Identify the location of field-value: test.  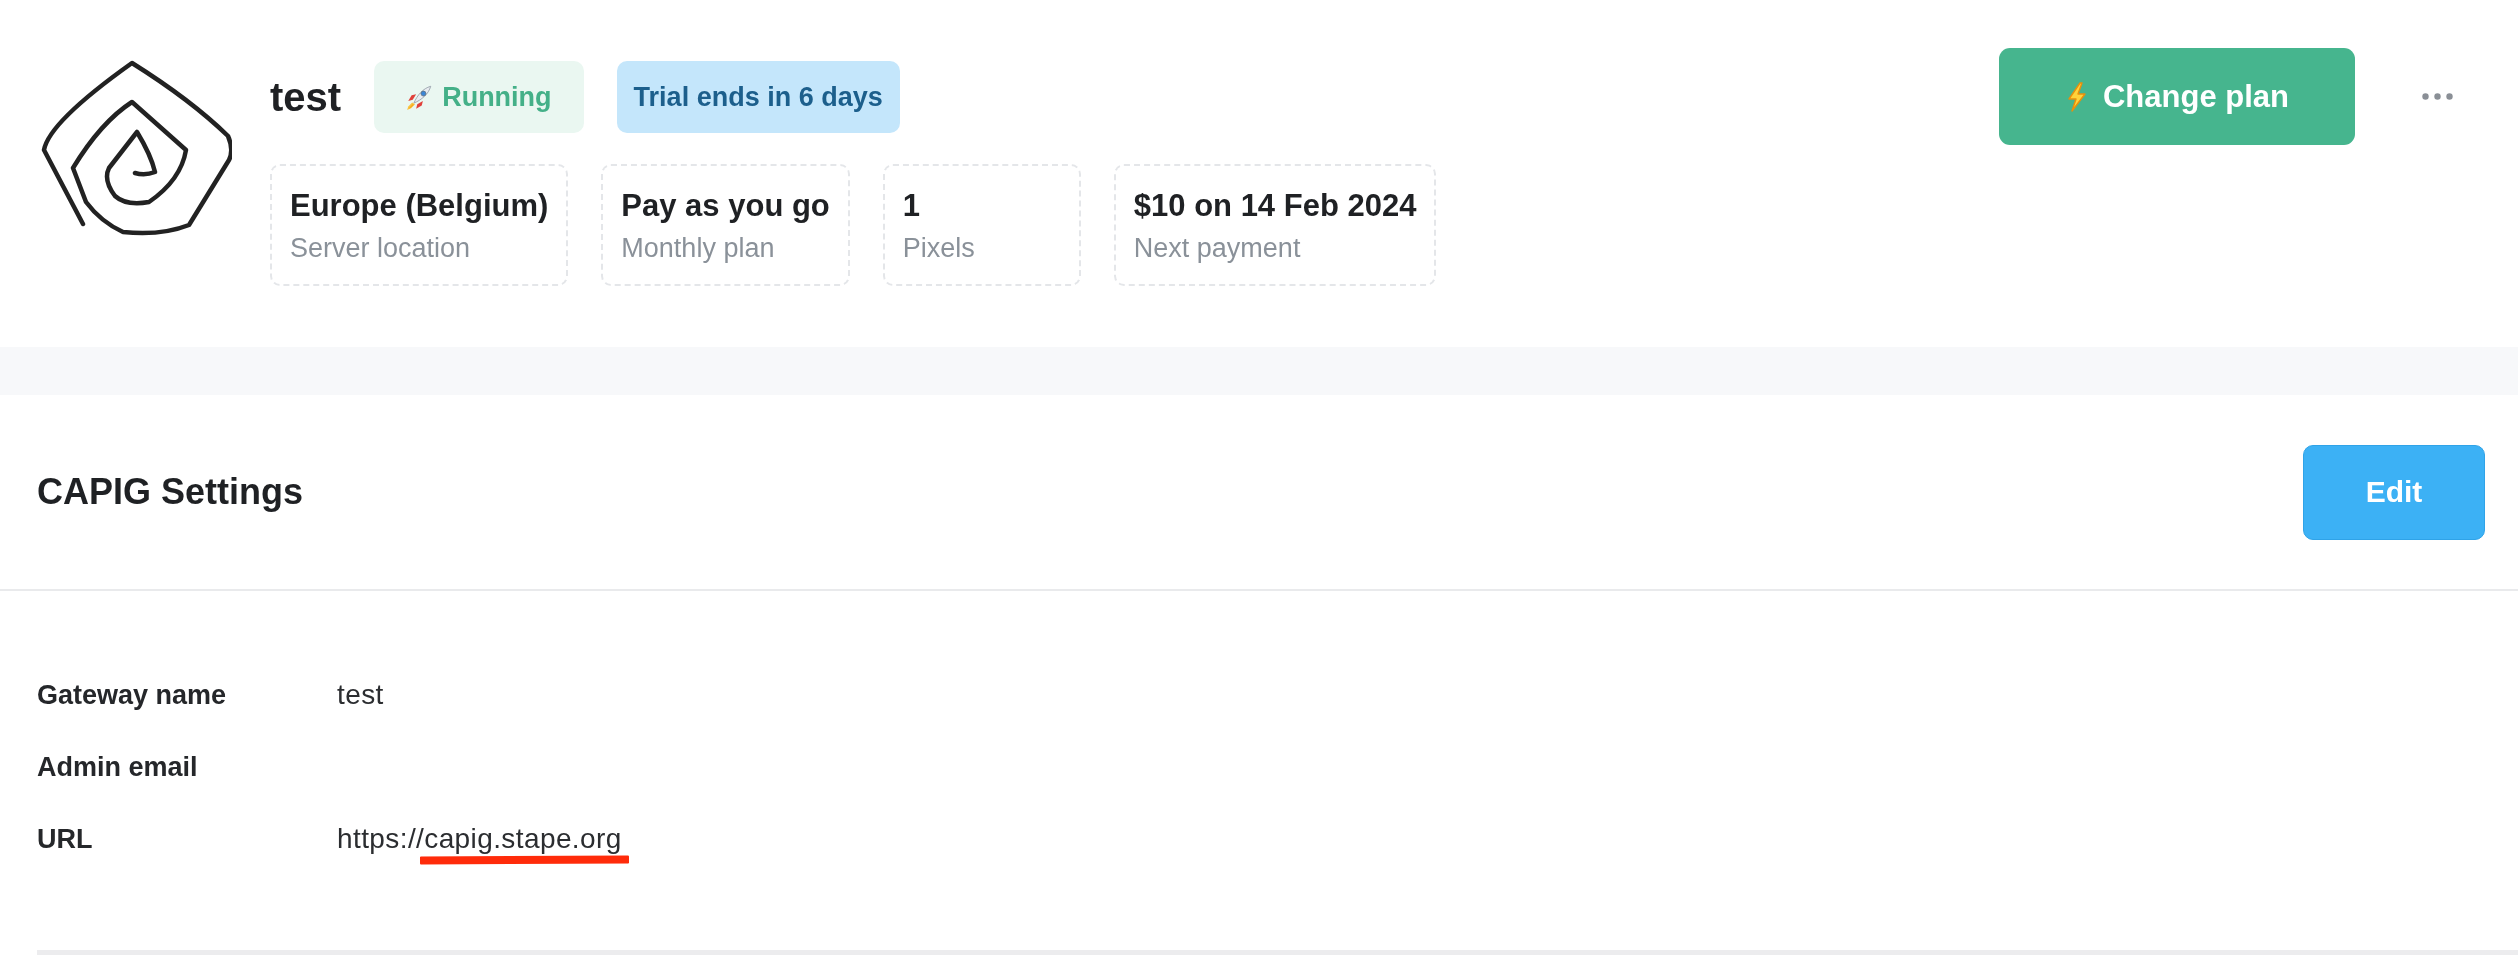
(360, 695).